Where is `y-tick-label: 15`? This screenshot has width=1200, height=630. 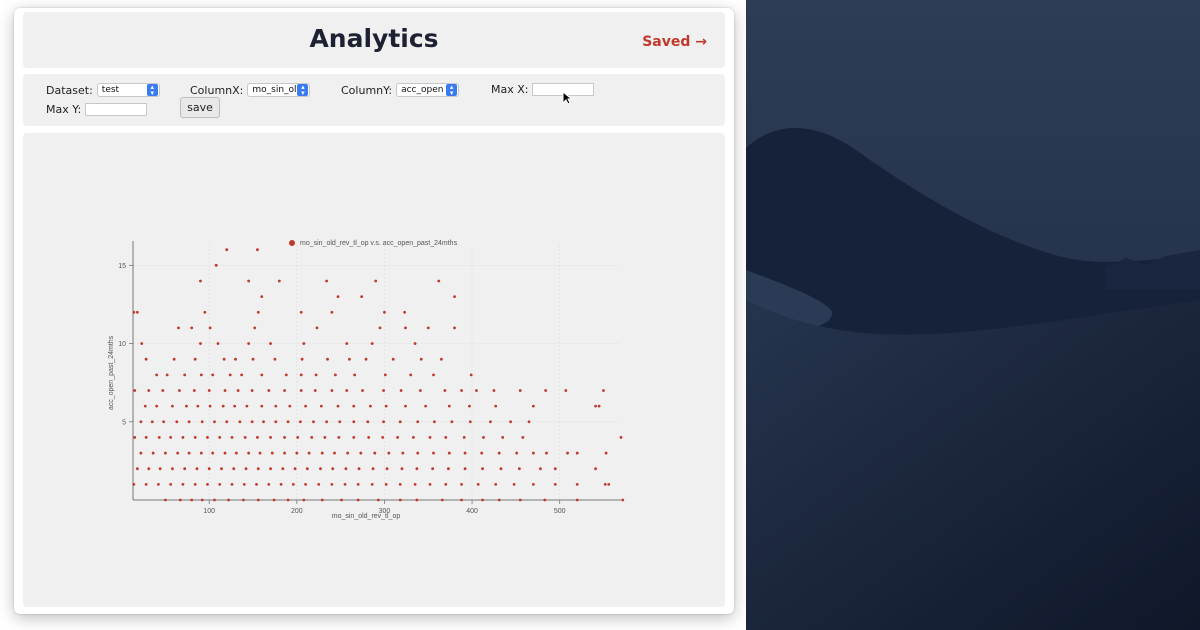 y-tick-label: 15 is located at coordinates (122, 266).